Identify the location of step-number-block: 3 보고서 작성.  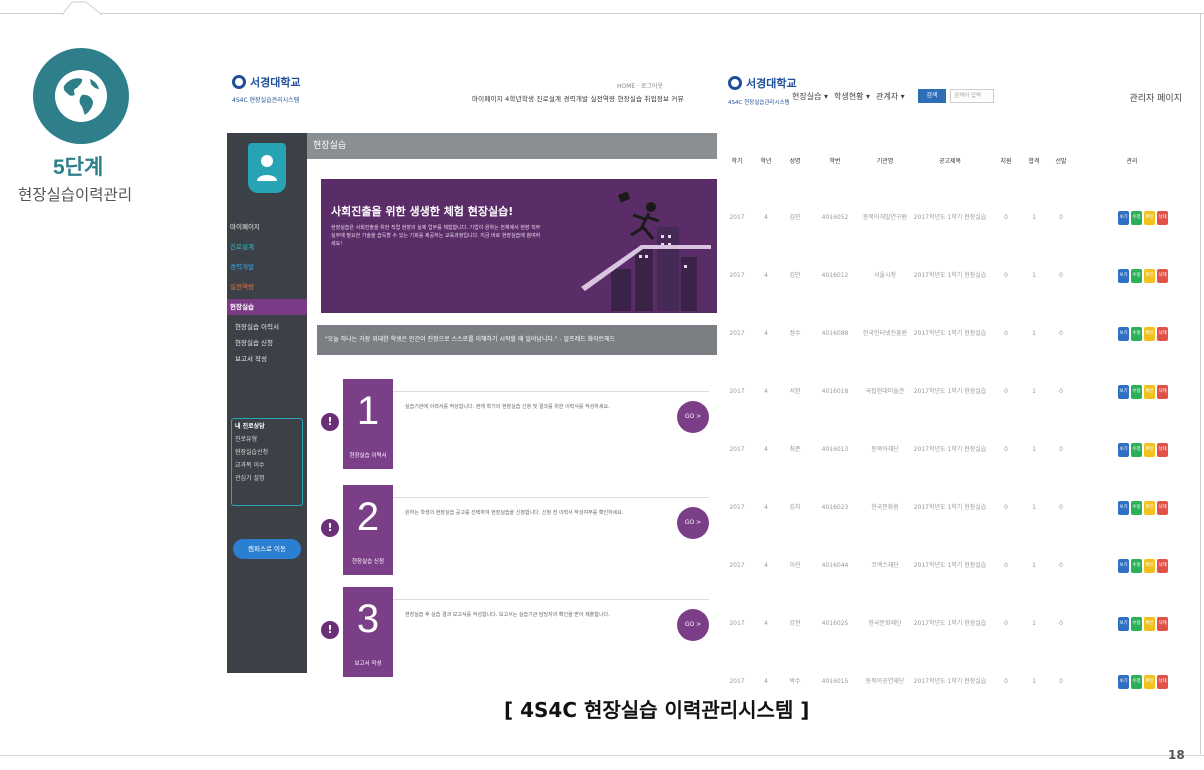
(368, 632).